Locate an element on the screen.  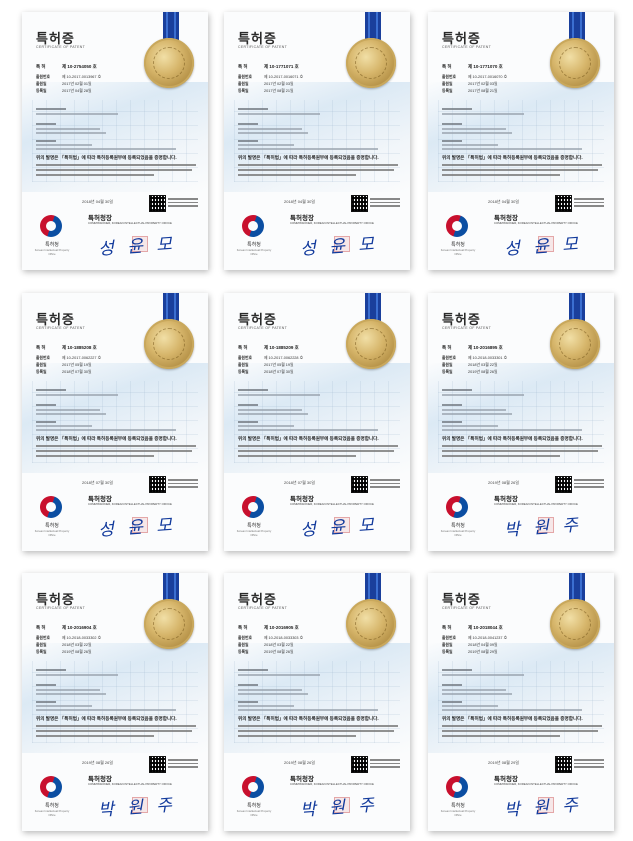
registration-date-value: 2019년 08월 26일 is located at coordinates (483, 372).